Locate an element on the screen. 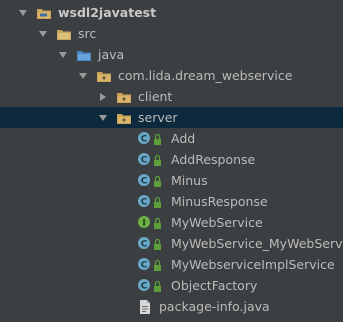 This screenshot has height=322, width=343. tree-item-label: MyWebService is located at coordinates (217, 222).